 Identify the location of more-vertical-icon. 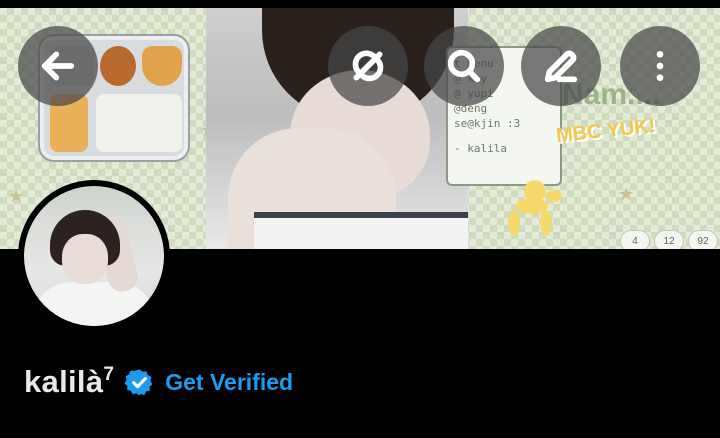
(660, 66).